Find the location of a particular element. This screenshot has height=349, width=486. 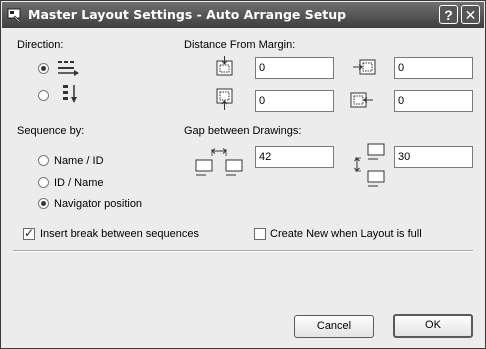

separator is located at coordinates (243, 251).